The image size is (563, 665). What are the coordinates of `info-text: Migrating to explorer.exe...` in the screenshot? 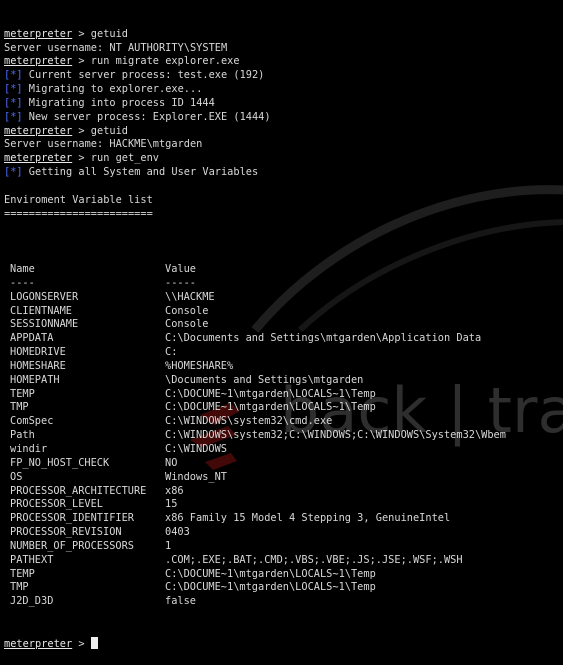 It's located at (112, 89).